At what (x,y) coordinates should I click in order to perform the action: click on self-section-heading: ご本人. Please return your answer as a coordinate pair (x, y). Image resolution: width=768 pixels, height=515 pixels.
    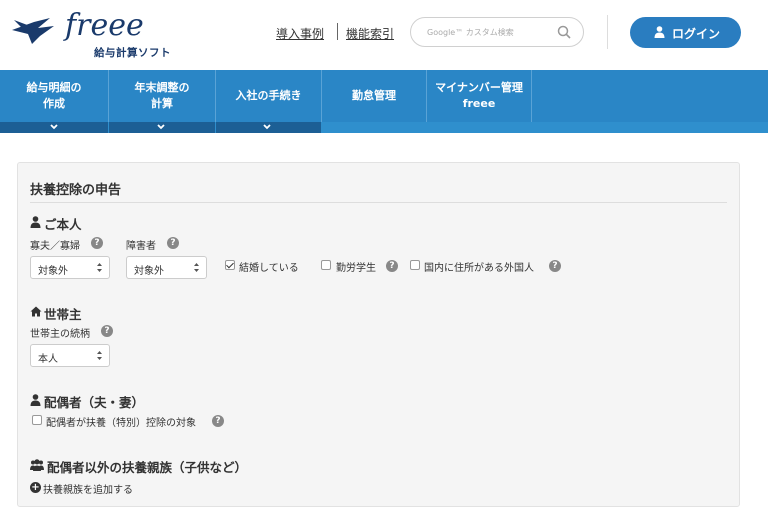
    Looking at the image, I should click on (90, 223).